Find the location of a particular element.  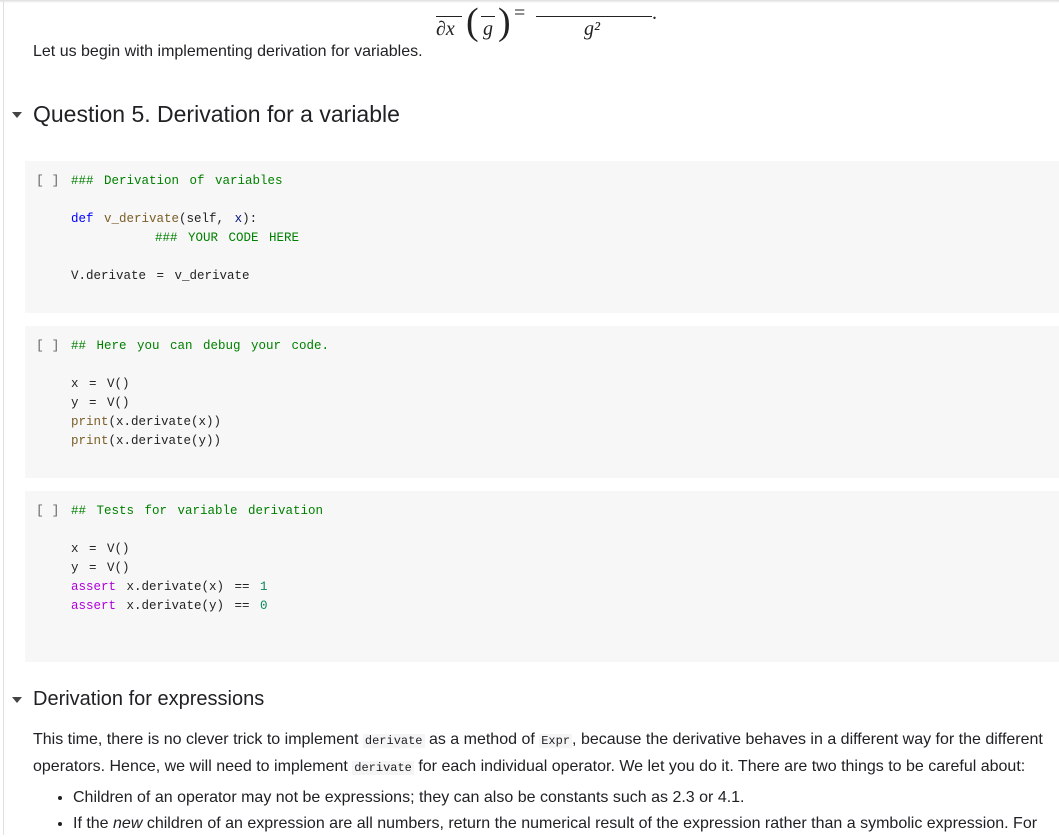

section-title: Derivation for expressions is located at coordinates (149, 699).